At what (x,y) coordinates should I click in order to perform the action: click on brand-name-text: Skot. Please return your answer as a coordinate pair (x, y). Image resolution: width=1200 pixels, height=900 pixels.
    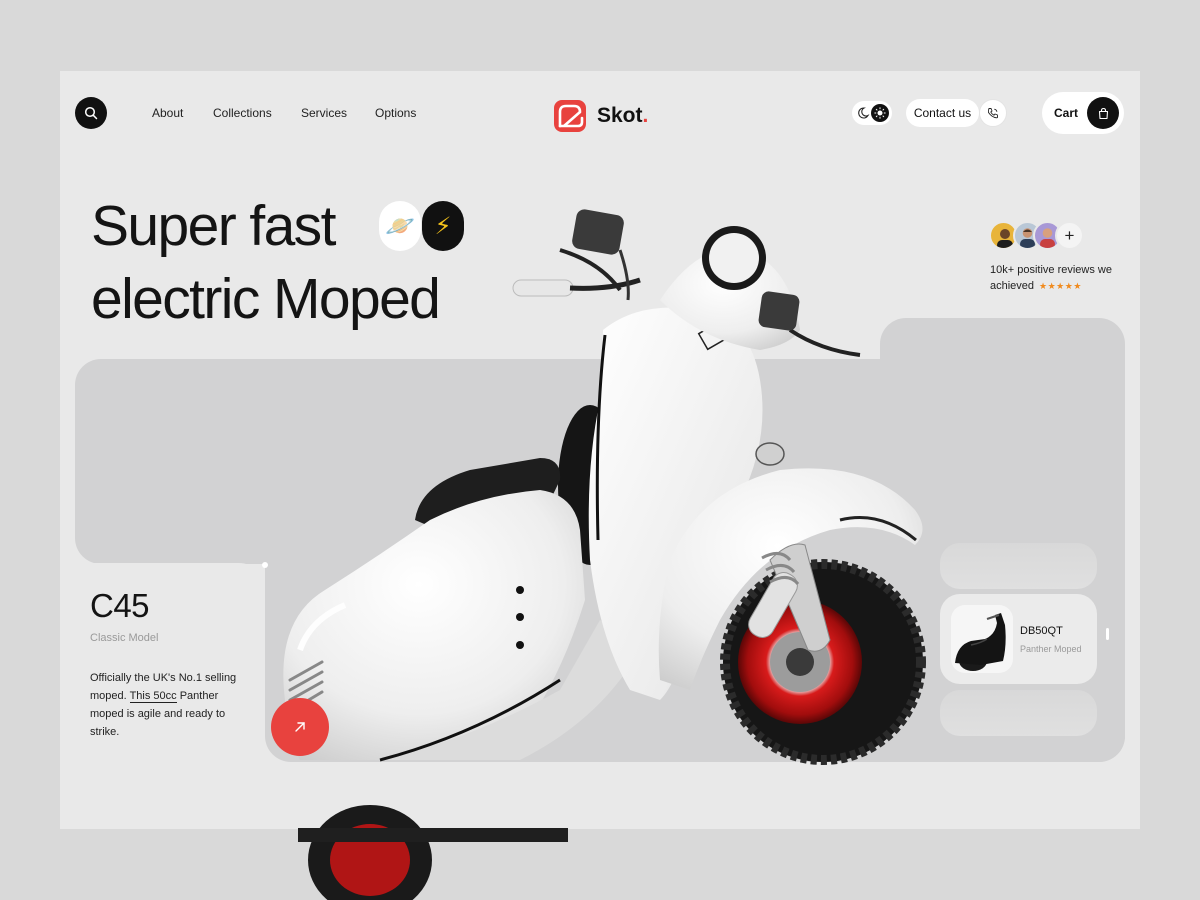
    Looking at the image, I should click on (620, 115).